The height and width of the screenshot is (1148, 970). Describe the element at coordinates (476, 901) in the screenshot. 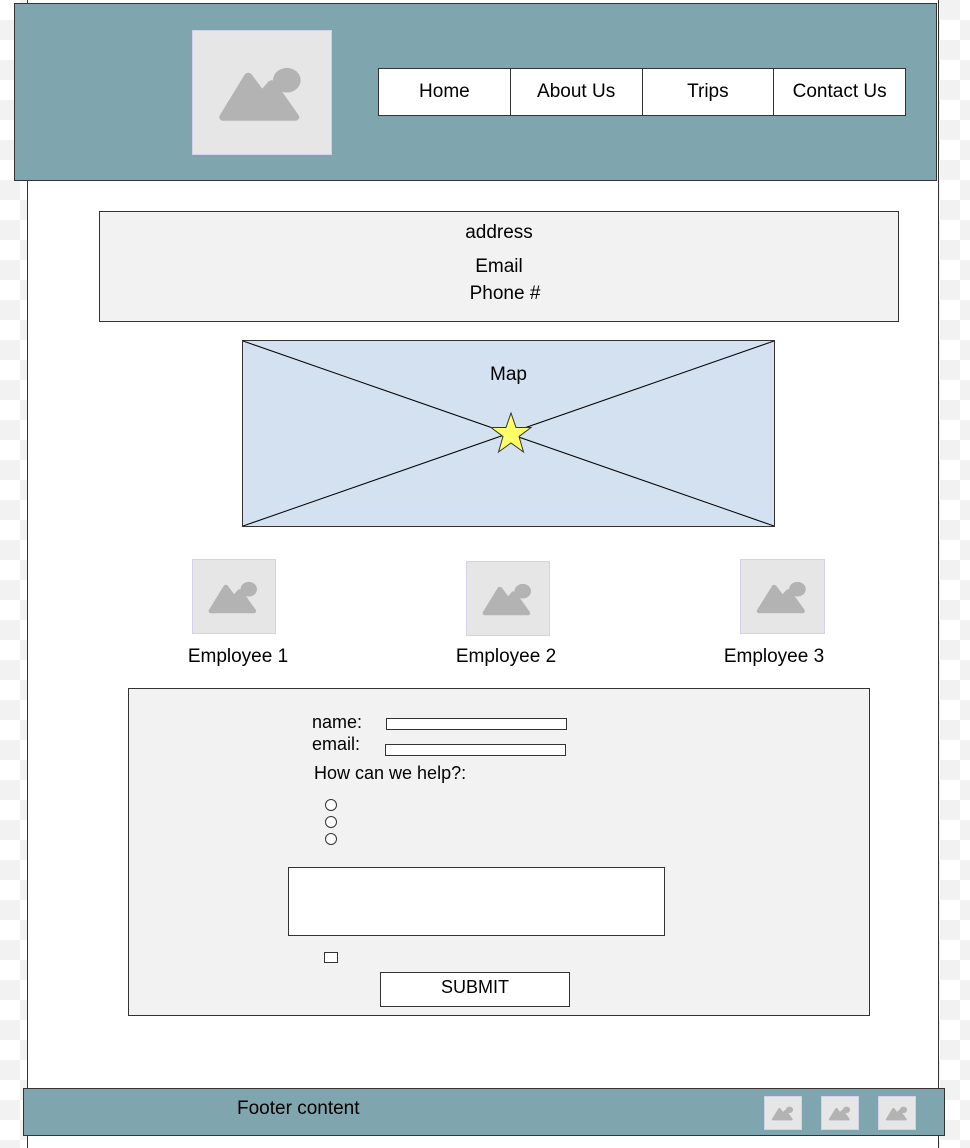

I see `message-textarea` at that location.